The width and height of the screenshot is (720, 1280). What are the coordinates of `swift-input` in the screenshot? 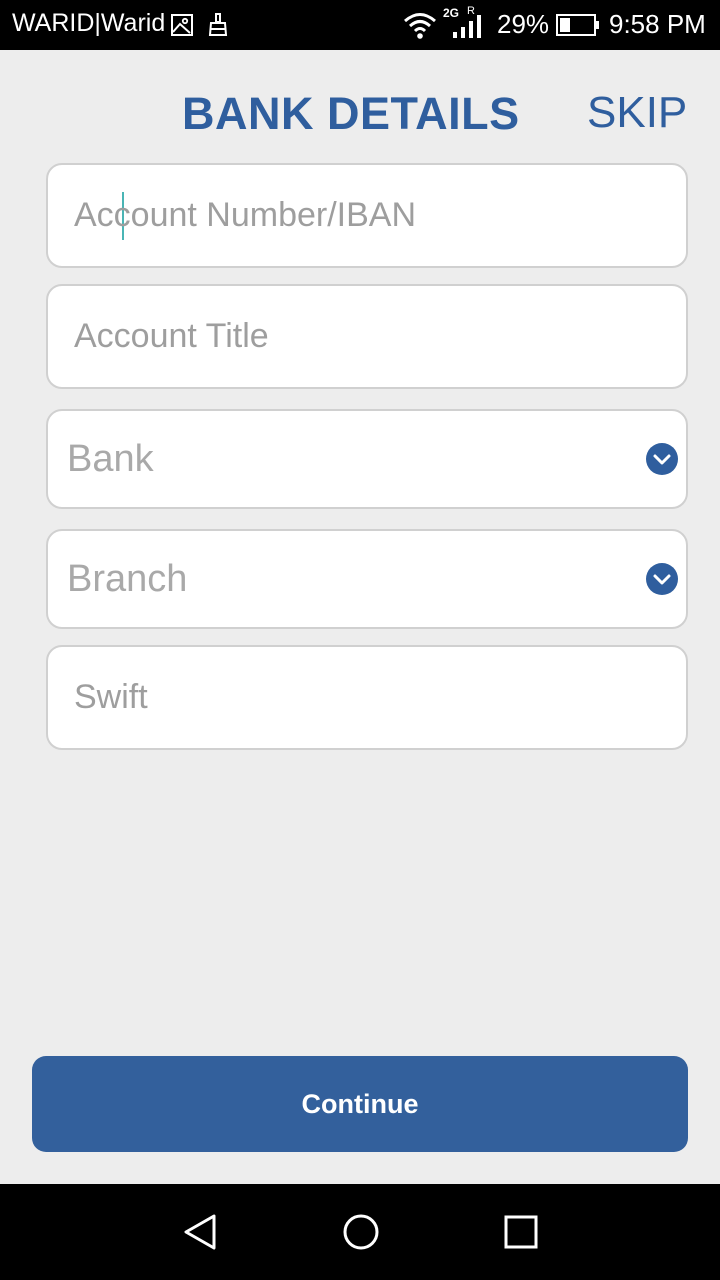 It's located at (364, 697).